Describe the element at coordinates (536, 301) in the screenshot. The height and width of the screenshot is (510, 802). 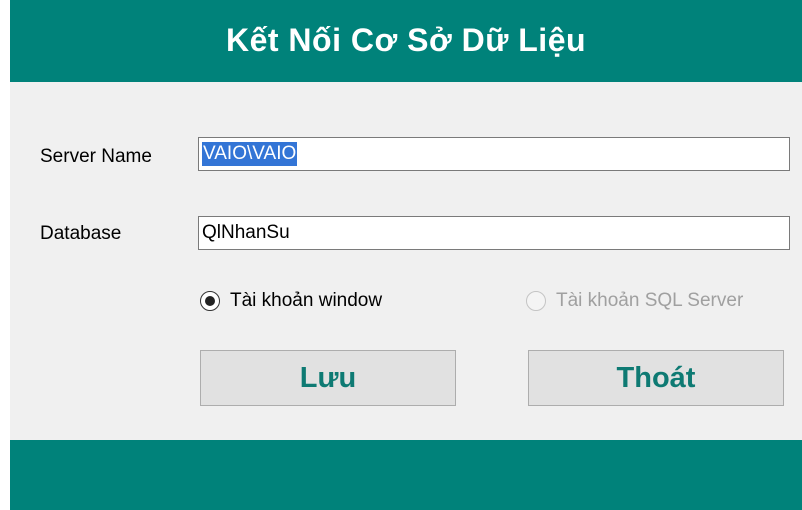
I see `radio-unchecked-icon` at that location.